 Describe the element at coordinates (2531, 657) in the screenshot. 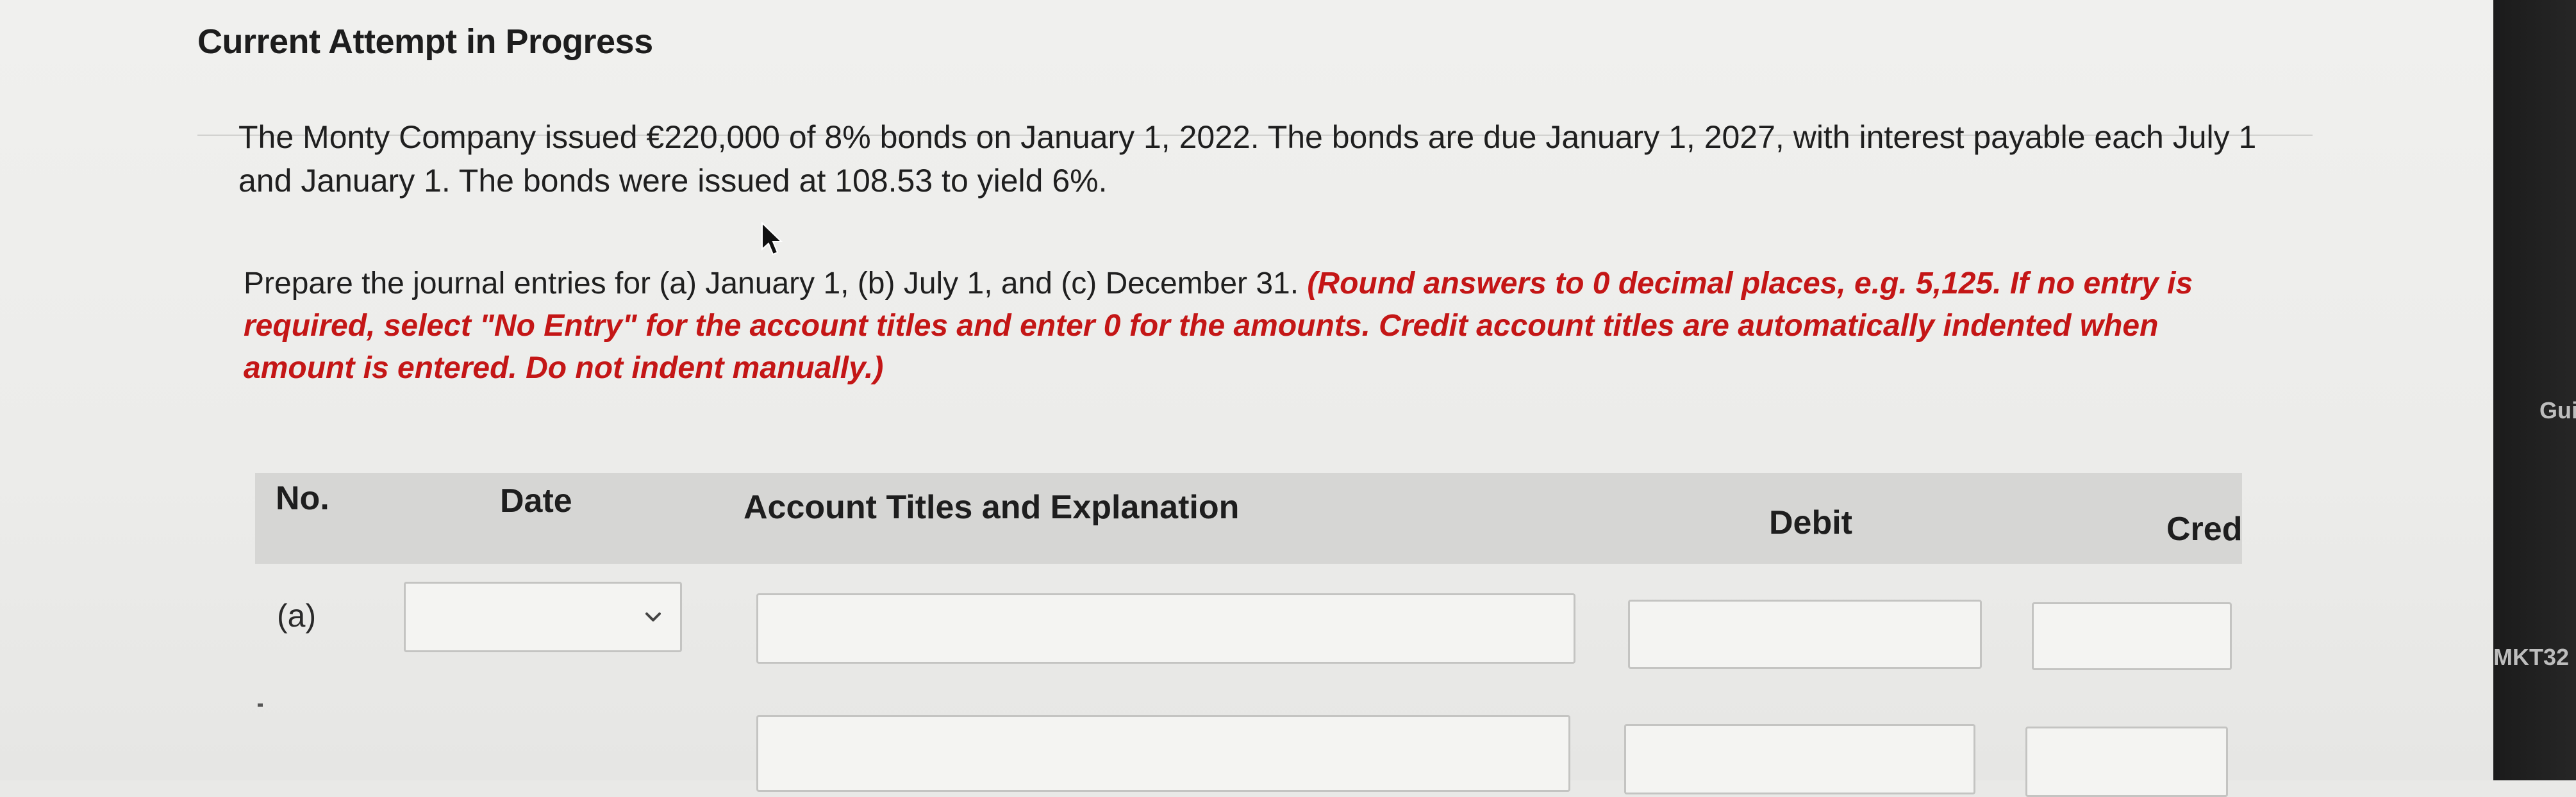

I see `side-panel-label: MKT32` at that location.